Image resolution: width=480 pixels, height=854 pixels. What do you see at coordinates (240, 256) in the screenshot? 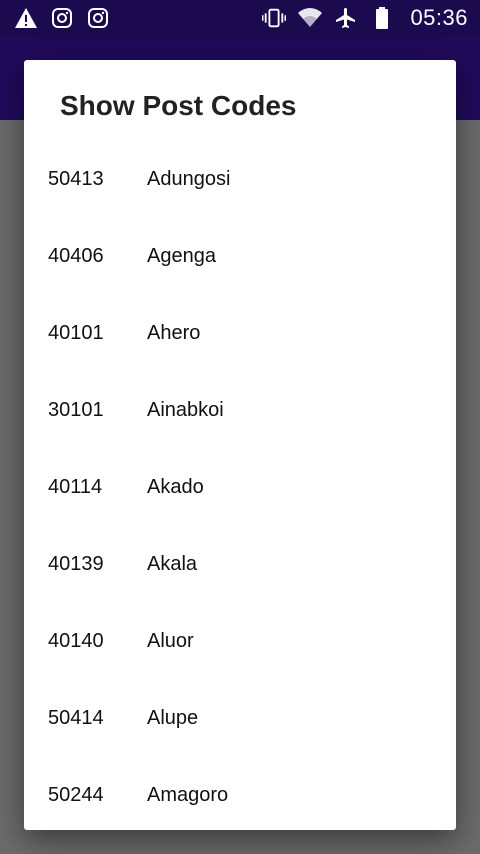
I see `list-item: 40406 Agenga` at bounding box center [240, 256].